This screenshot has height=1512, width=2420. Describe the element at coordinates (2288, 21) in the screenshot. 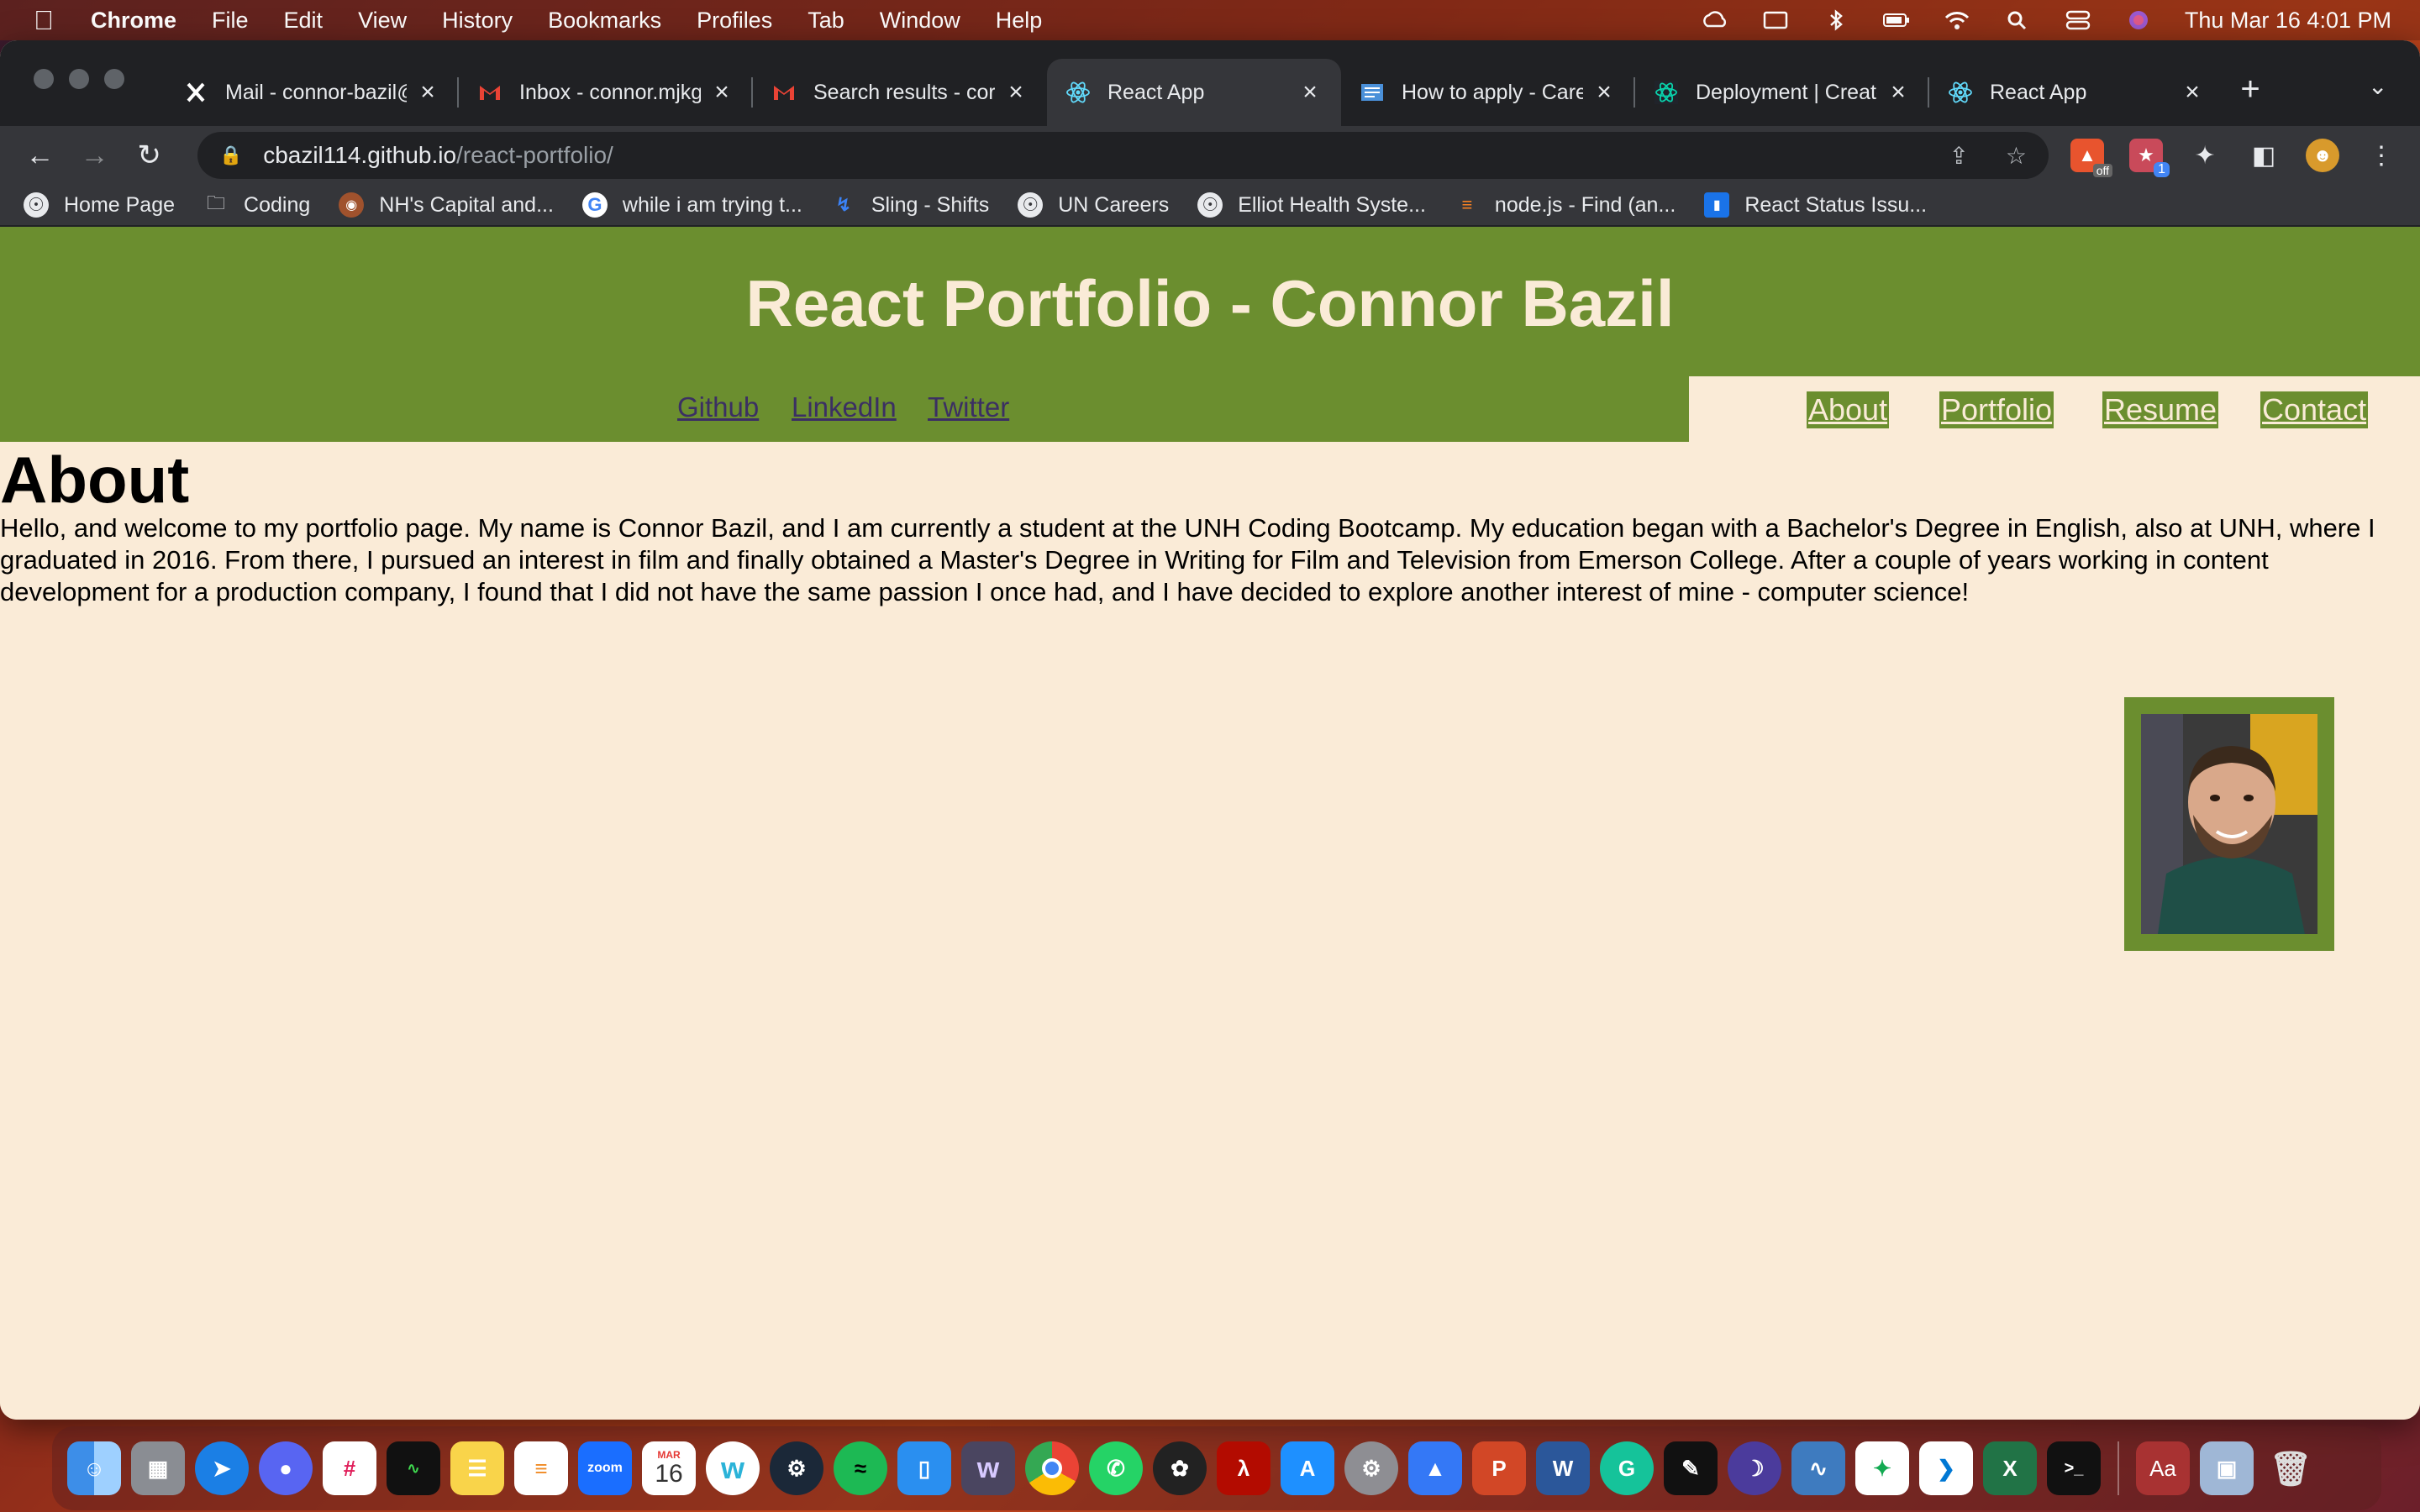

I see `menubar-clock: Thu Mar 16 4:01 PM` at that location.